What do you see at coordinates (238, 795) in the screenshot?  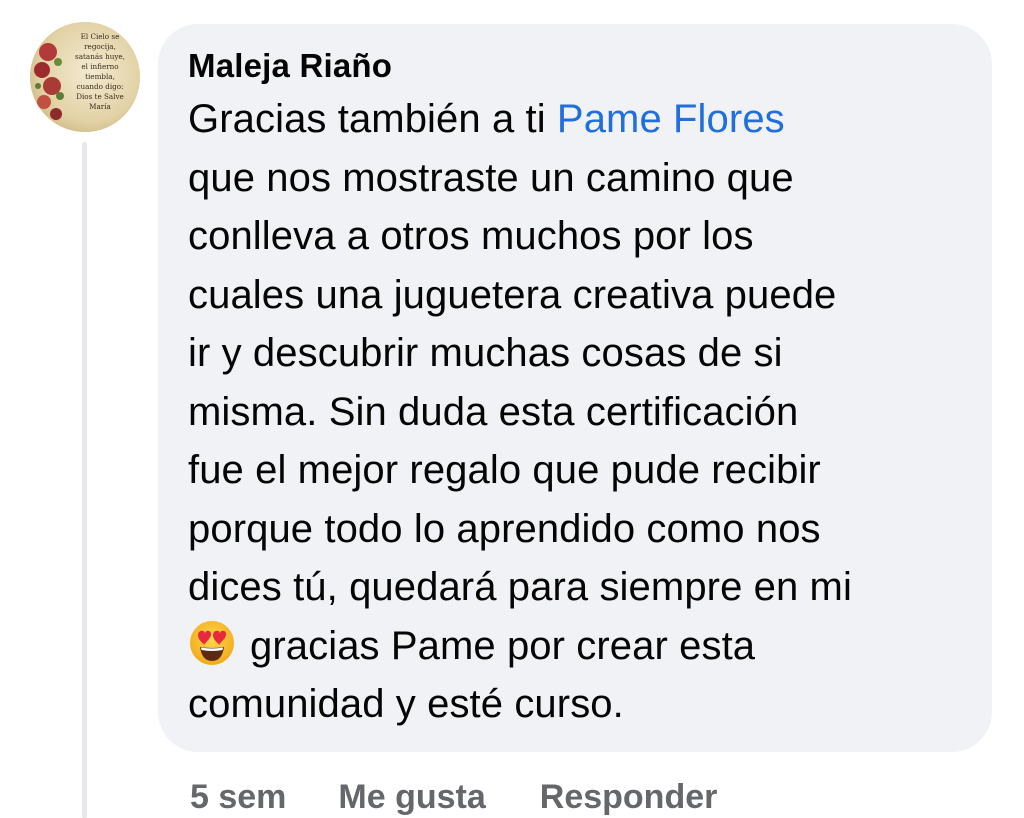 I see `comment-timestamp: 5 sem` at bounding box center [238, 795].